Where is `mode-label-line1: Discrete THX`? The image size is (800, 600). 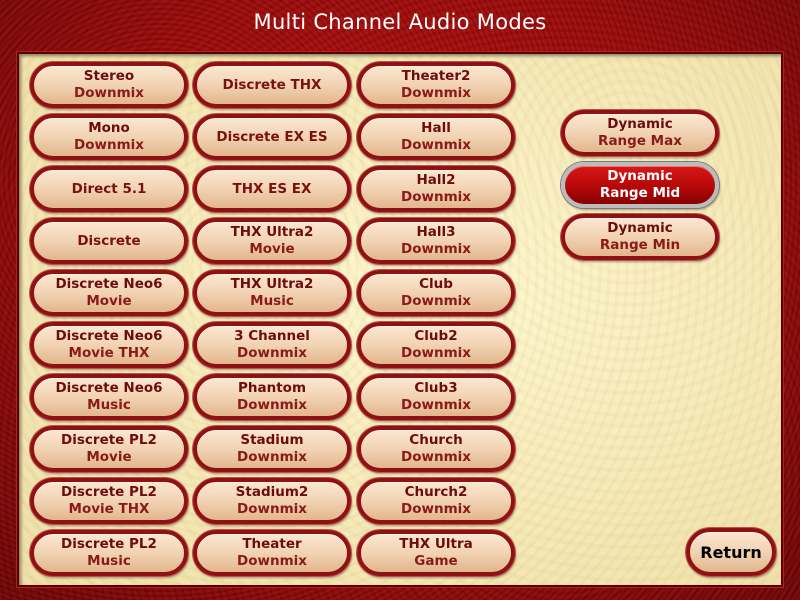
mode-label-line1: Discrete THX is located at coordinates (272, 84).